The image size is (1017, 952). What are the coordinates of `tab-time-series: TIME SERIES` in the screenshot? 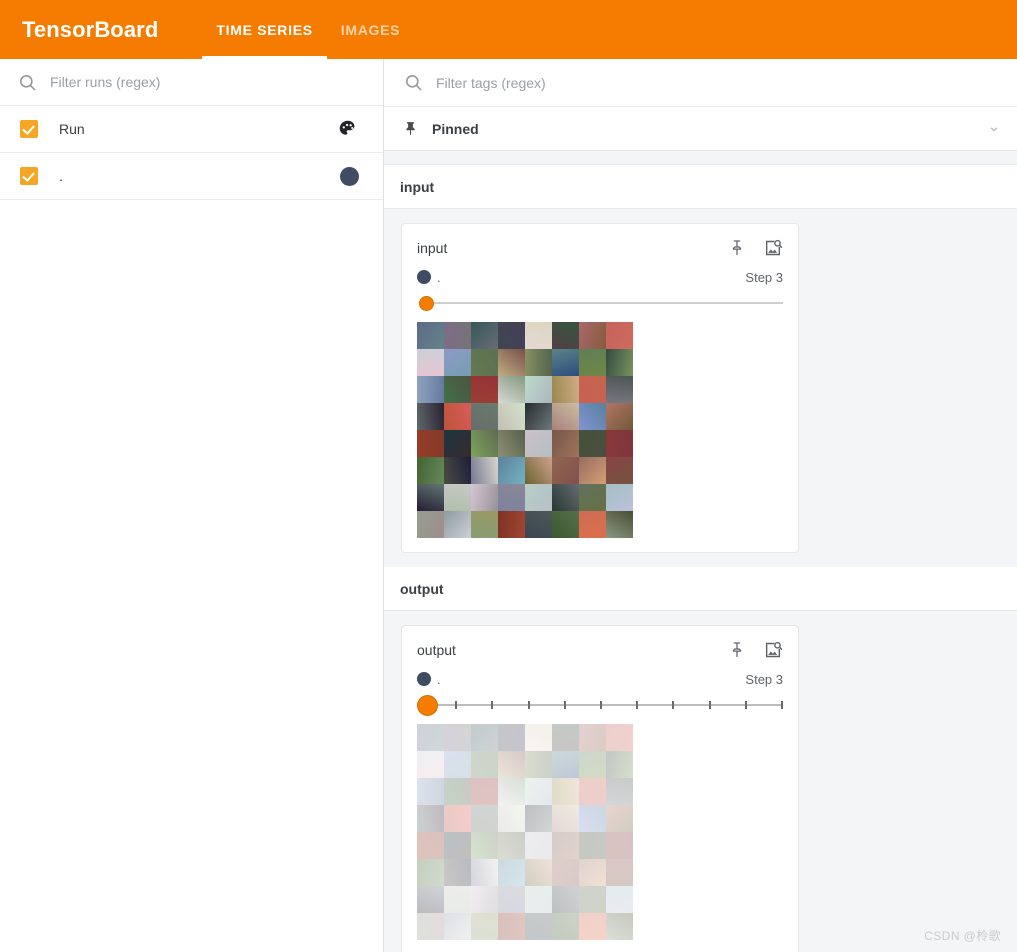 It's located at (265, 29).